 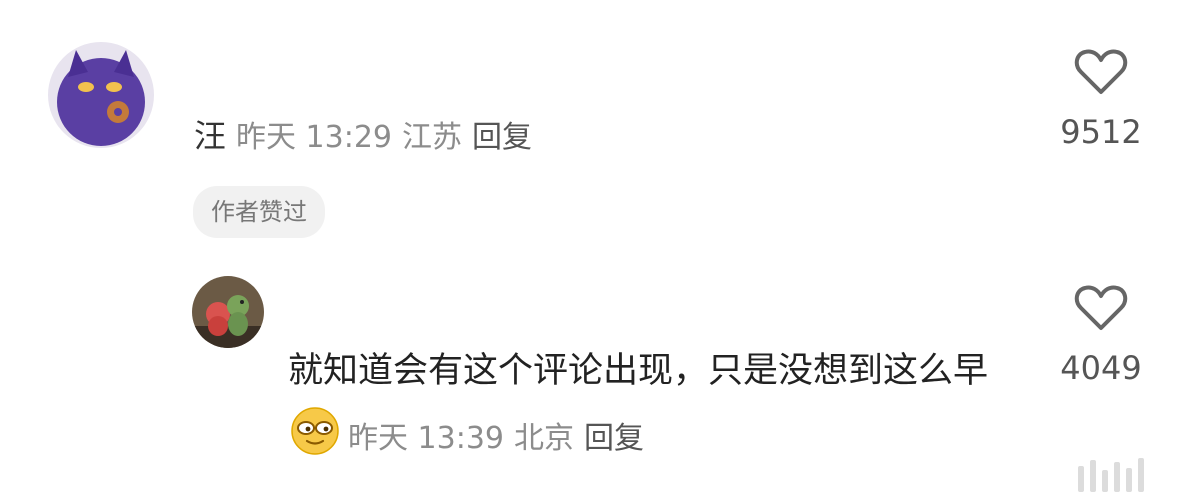 What do you see at coordinates (101, 95) in the screenshot?
I see `comment-avatar` at bounding box center [101, 95].